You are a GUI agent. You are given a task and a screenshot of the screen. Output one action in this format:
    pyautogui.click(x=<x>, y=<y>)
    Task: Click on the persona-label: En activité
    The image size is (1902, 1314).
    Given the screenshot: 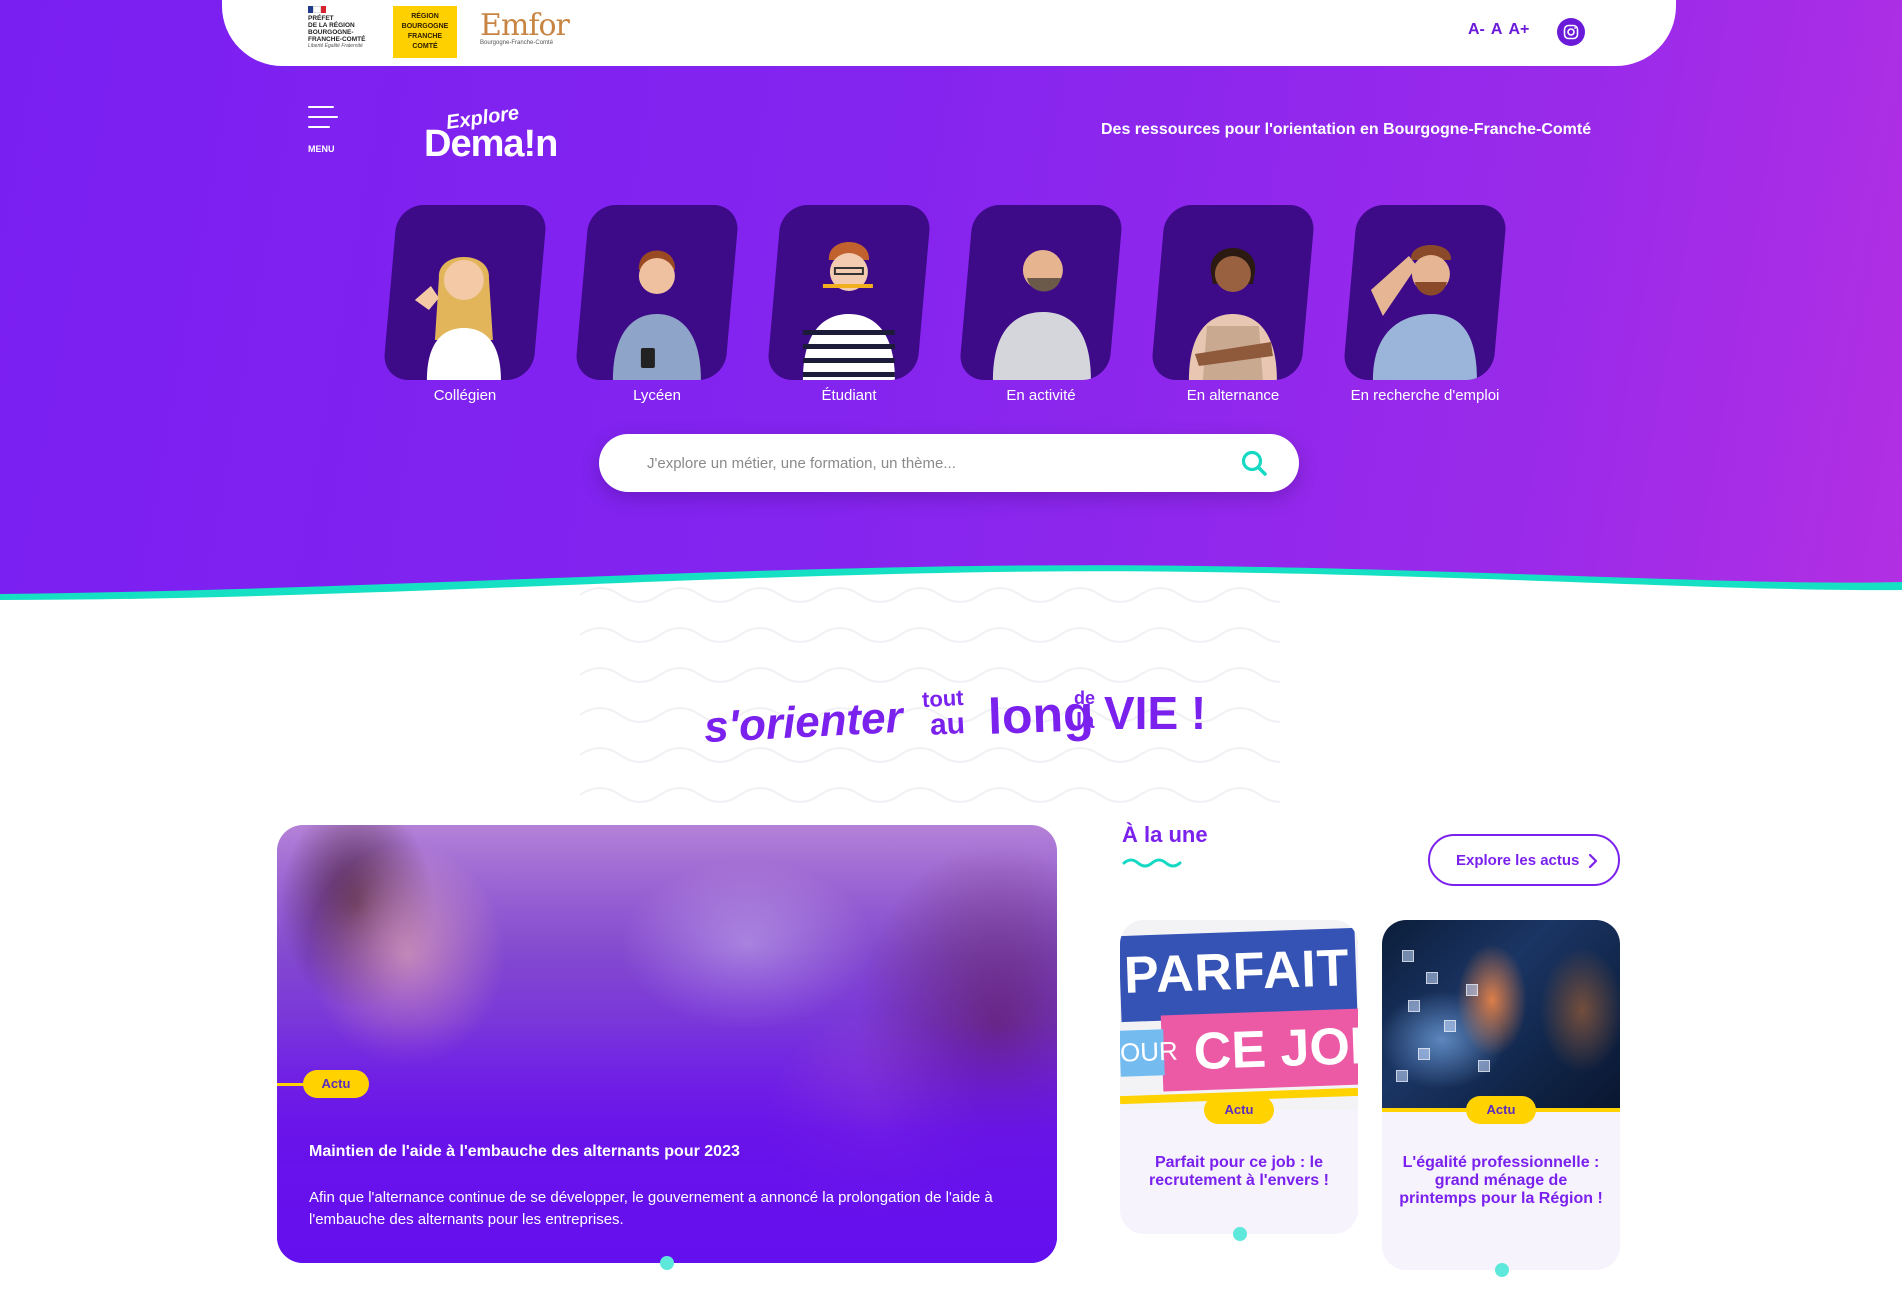 What is the action you would take?
    pyautogui.click(x=1041, y=395)
    